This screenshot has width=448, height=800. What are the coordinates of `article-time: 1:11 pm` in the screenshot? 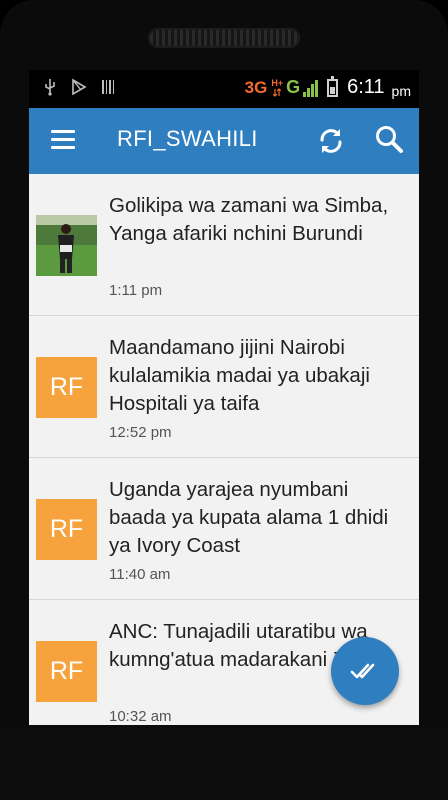 It's located at (136, 290).